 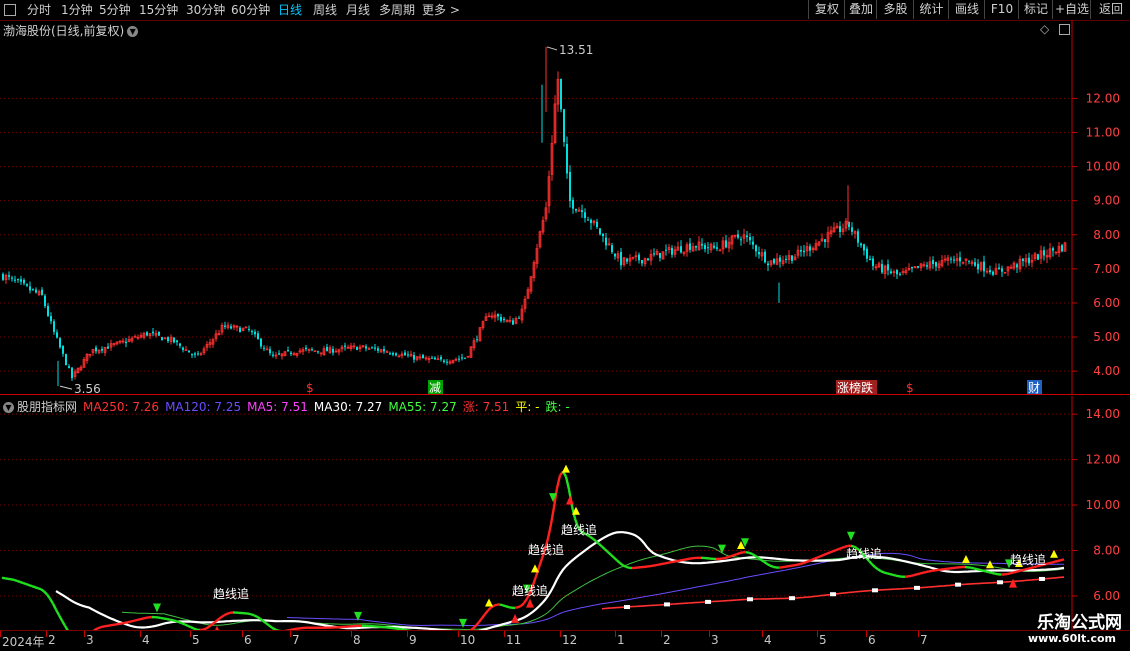 What do you see at coordinates (552, 48) in the screenshot?
I see `max-pointer` at bounding box center [552, 48].